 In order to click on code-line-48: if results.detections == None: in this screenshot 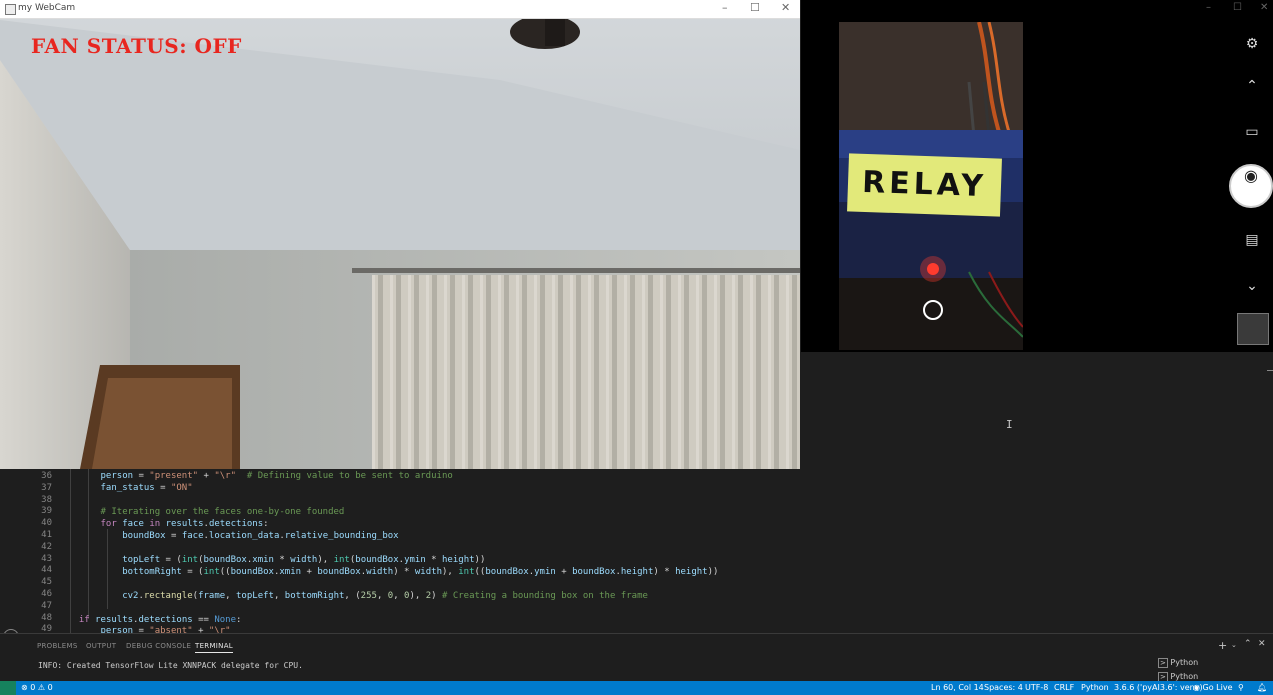, I will do `click(160, 620)`.